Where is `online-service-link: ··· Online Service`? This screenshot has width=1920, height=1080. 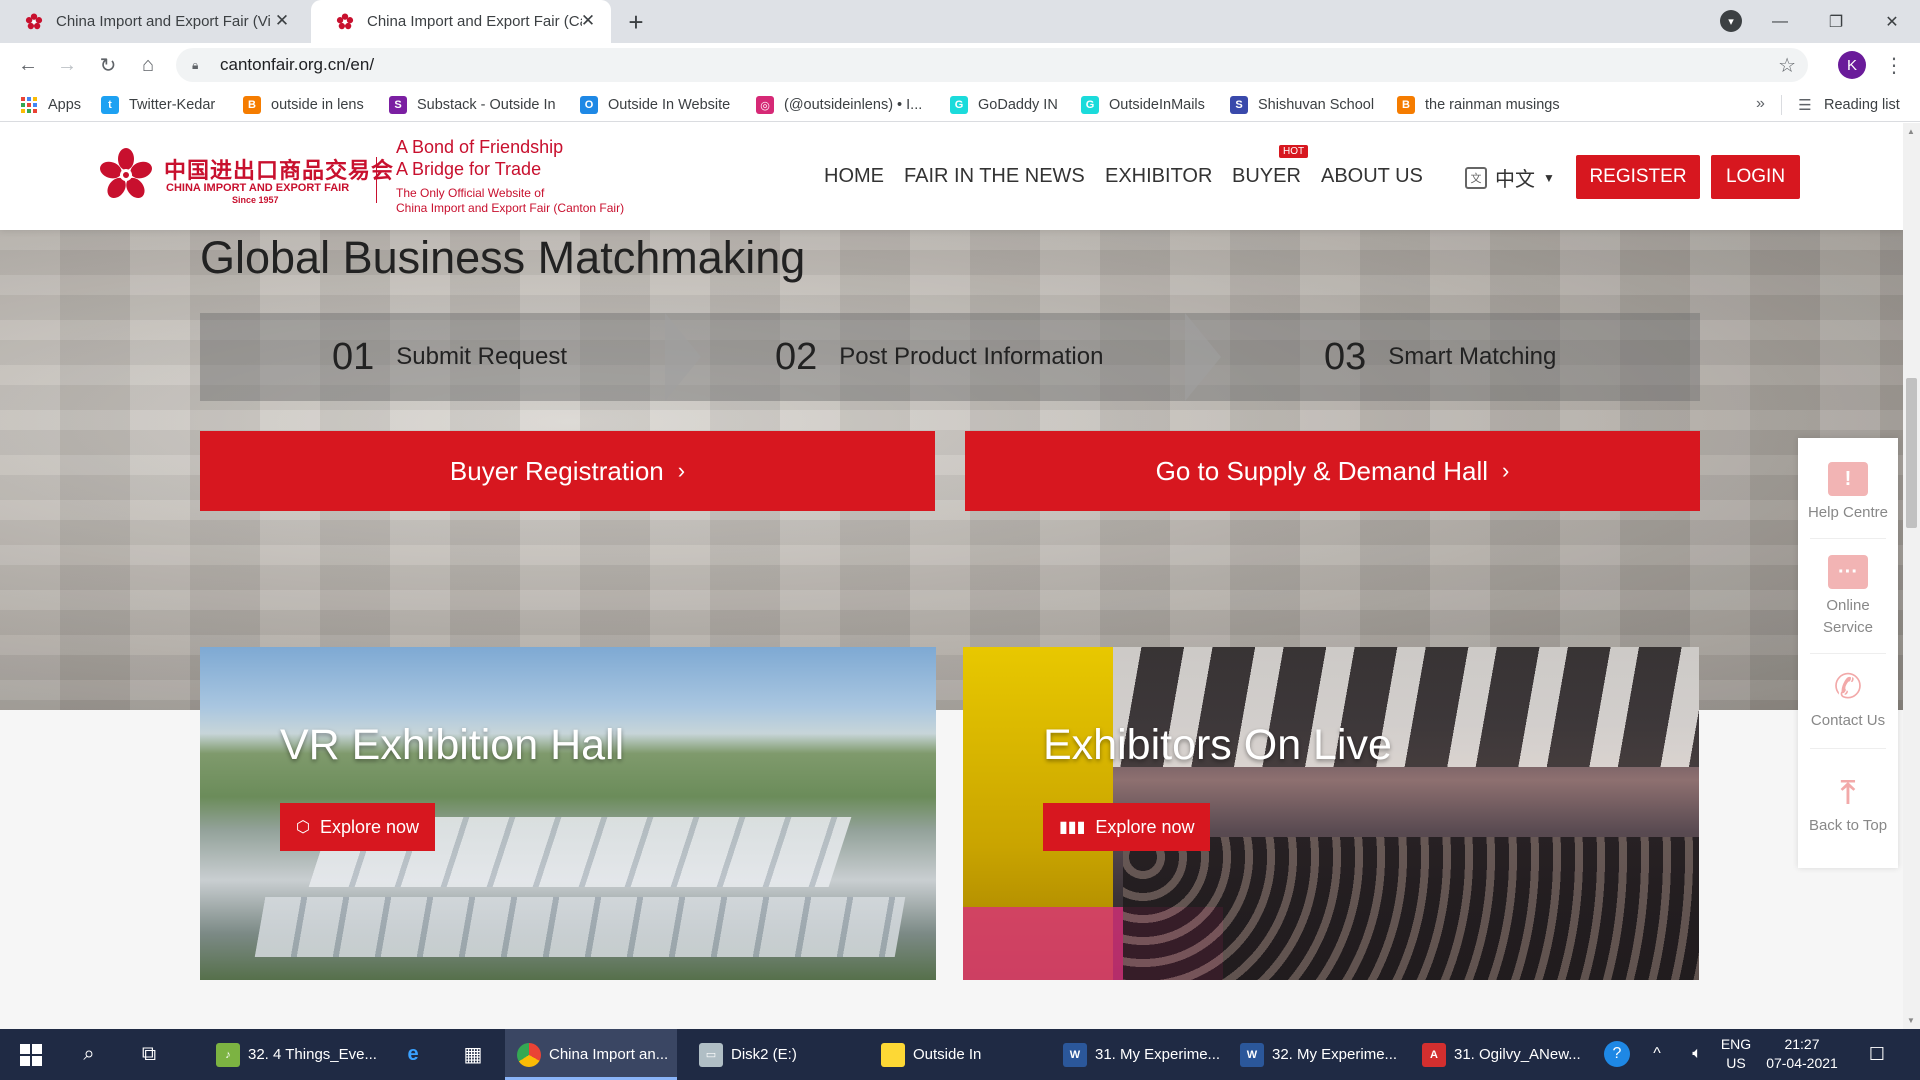 online-service-link: ··· Online Service is located at coordinates (1848, 597).